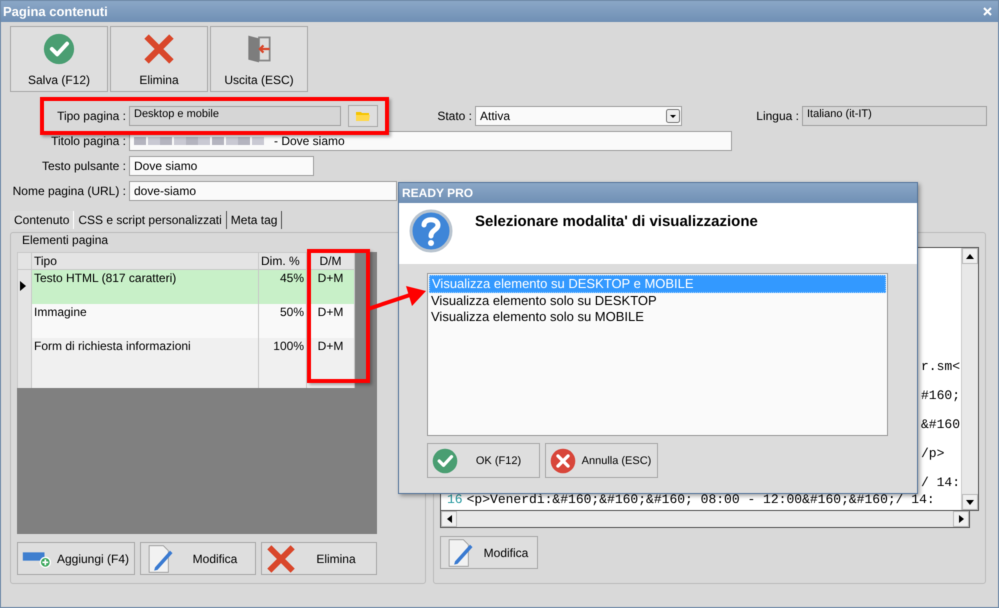 The image size is (999, 608). What do you see at coordinates (777, 116) in the screenshot?
I see `field-label: Lingua :` at bounding box center [777, 116].